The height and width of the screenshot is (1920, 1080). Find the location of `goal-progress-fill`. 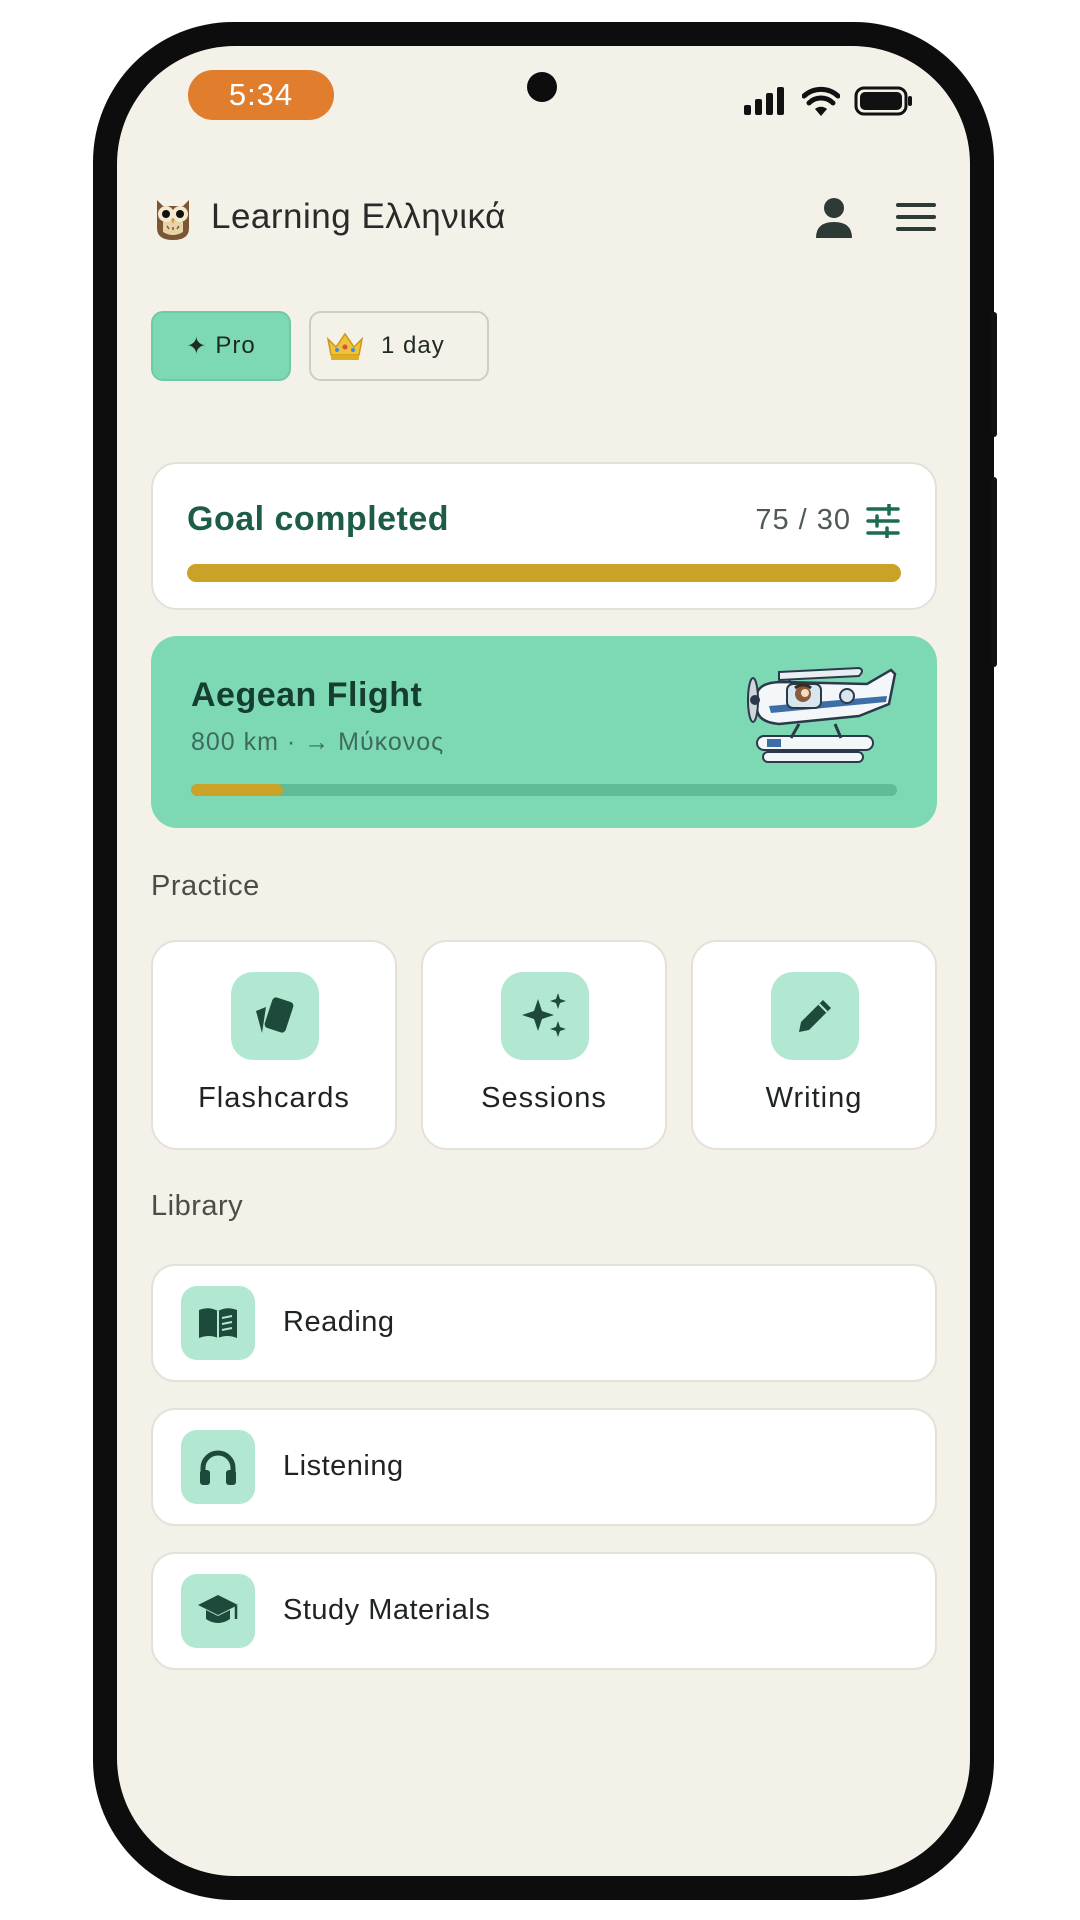

goal-progress-fill is located at coordinates (544, 573).